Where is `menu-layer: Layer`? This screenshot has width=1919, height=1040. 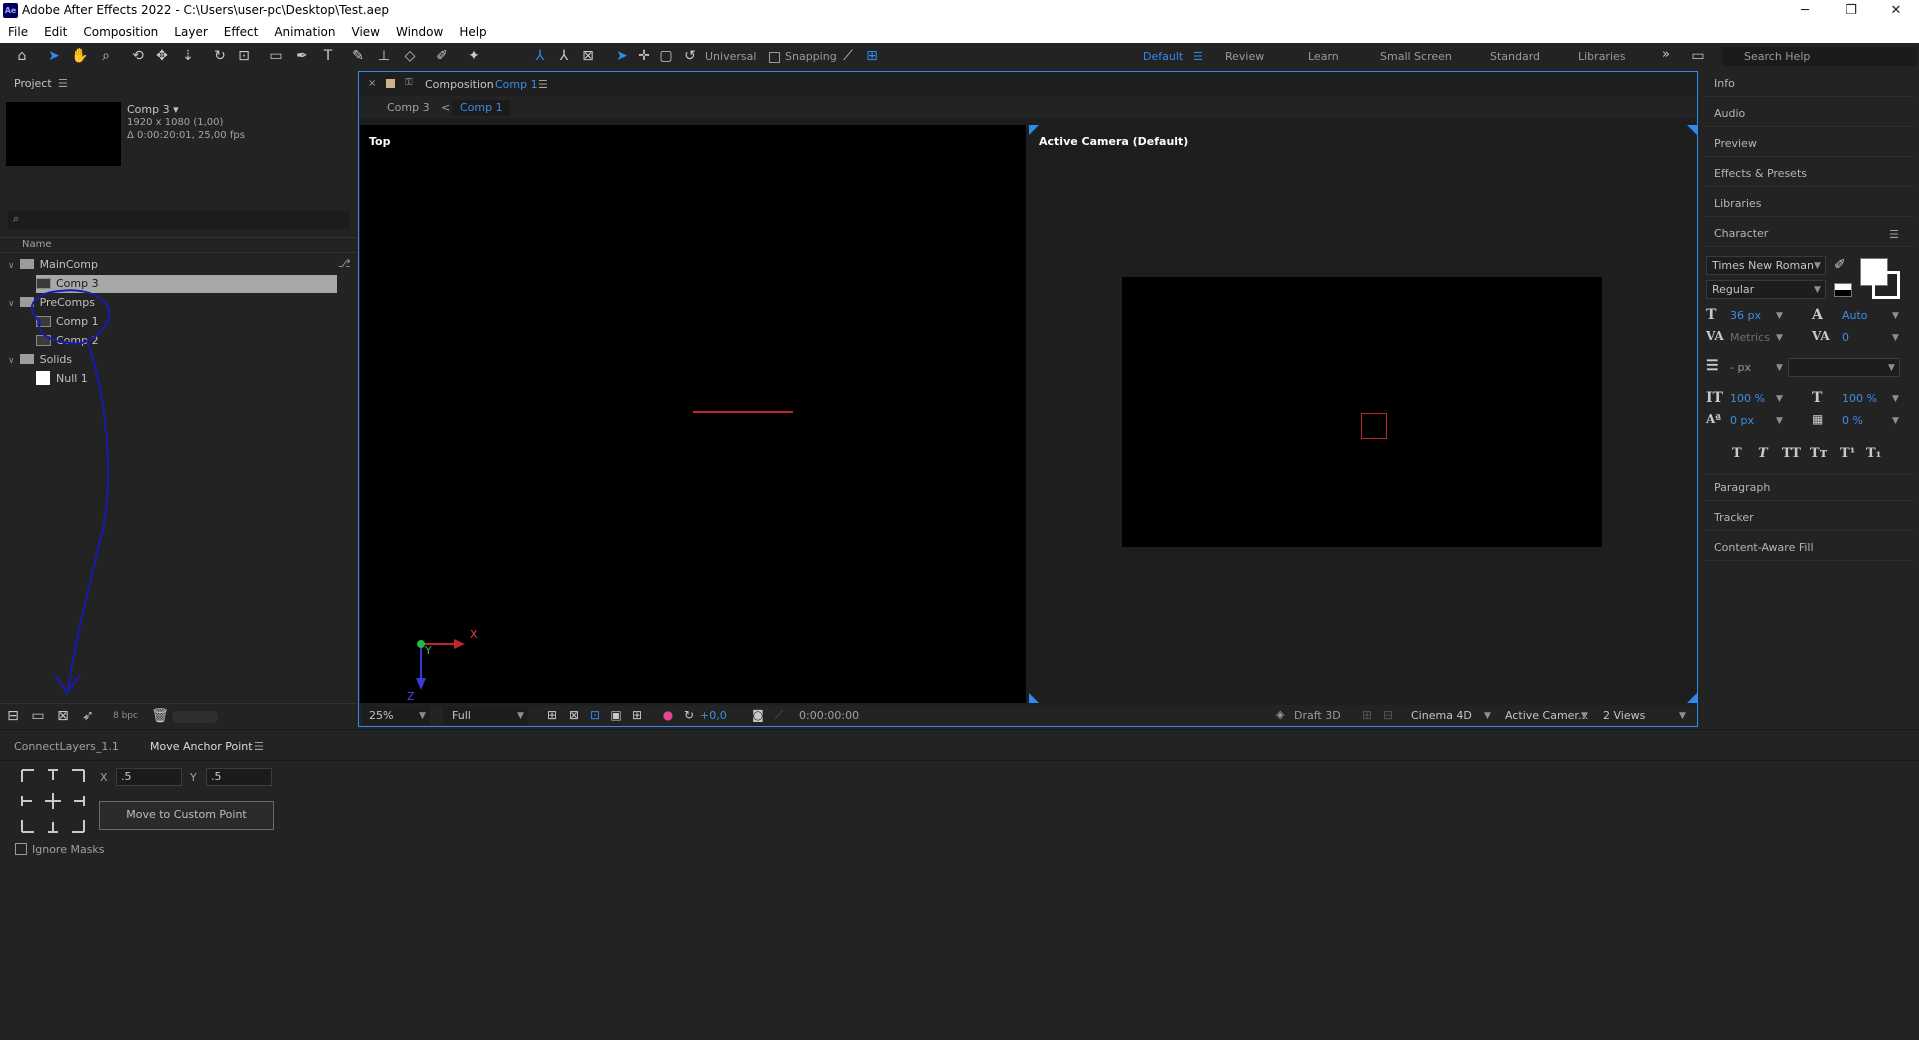
menu-layer: Layer is located at coordinates (190, 32).